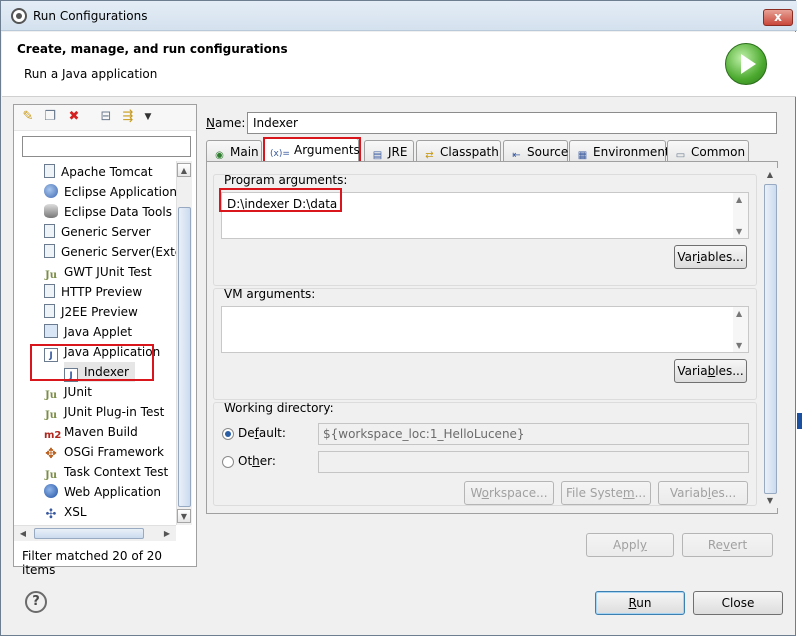 This screenshot has height=638, width=804. What do you see at coordinates (746, 64) in the screenshot?
I see `run-icon` at bounding box center [746, 64].